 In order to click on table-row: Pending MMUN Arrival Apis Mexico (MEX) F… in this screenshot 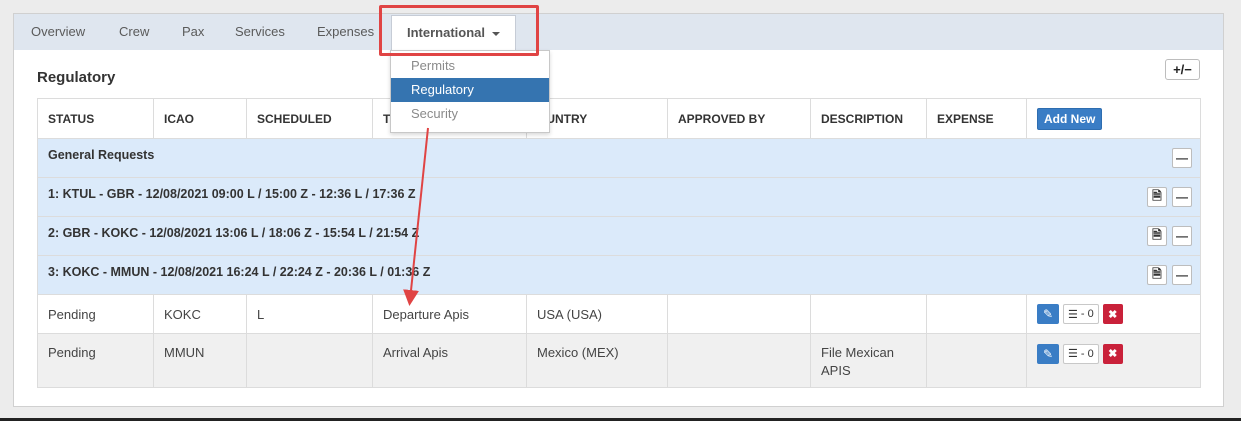, I will do `click(619, 360)`.